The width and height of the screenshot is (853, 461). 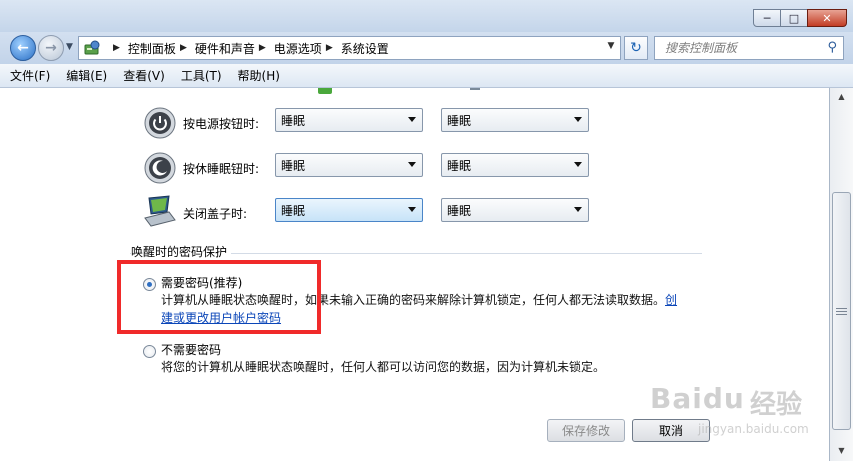 I want to click on menu-edit: 编辑(E), so click(x=86, y=75).